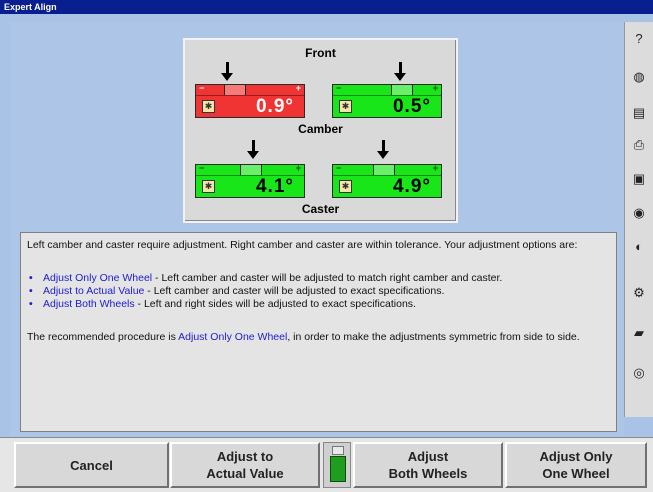  Describe the element at coordinates (576, 465) in the screenshot. I see `adjust-only-one-wheel-button: Adjust Only One Wheel` at that location.